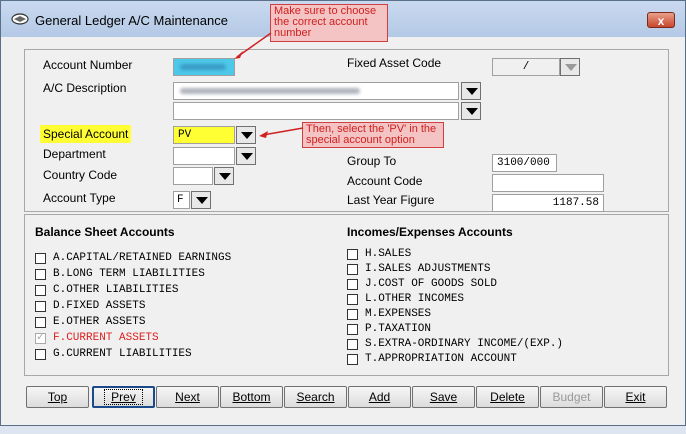  What do you see at coordinates (526, 67) in the screenshot?
I see `fixed-asset-code-field: /` at bounding box center [526, 67].